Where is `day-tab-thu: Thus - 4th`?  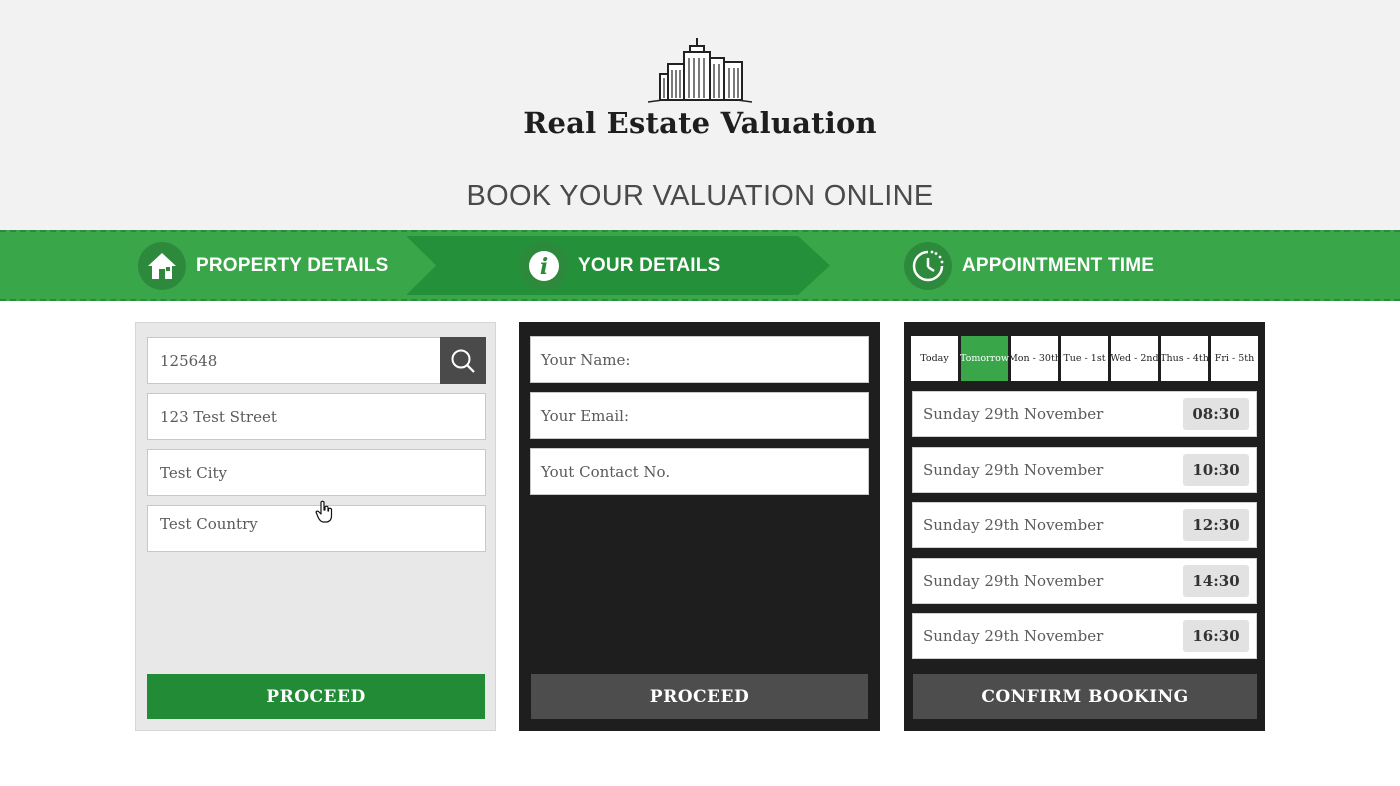
day-tab-thu: Thus - 4th is located at coordinates (1184, 358).